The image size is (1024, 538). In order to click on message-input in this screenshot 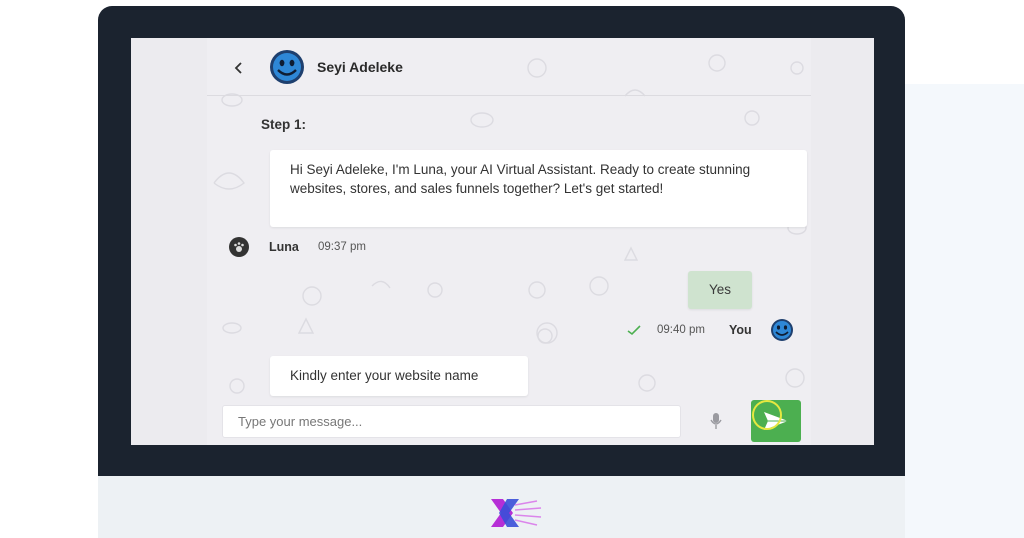, I will do `click(451, 421)`.